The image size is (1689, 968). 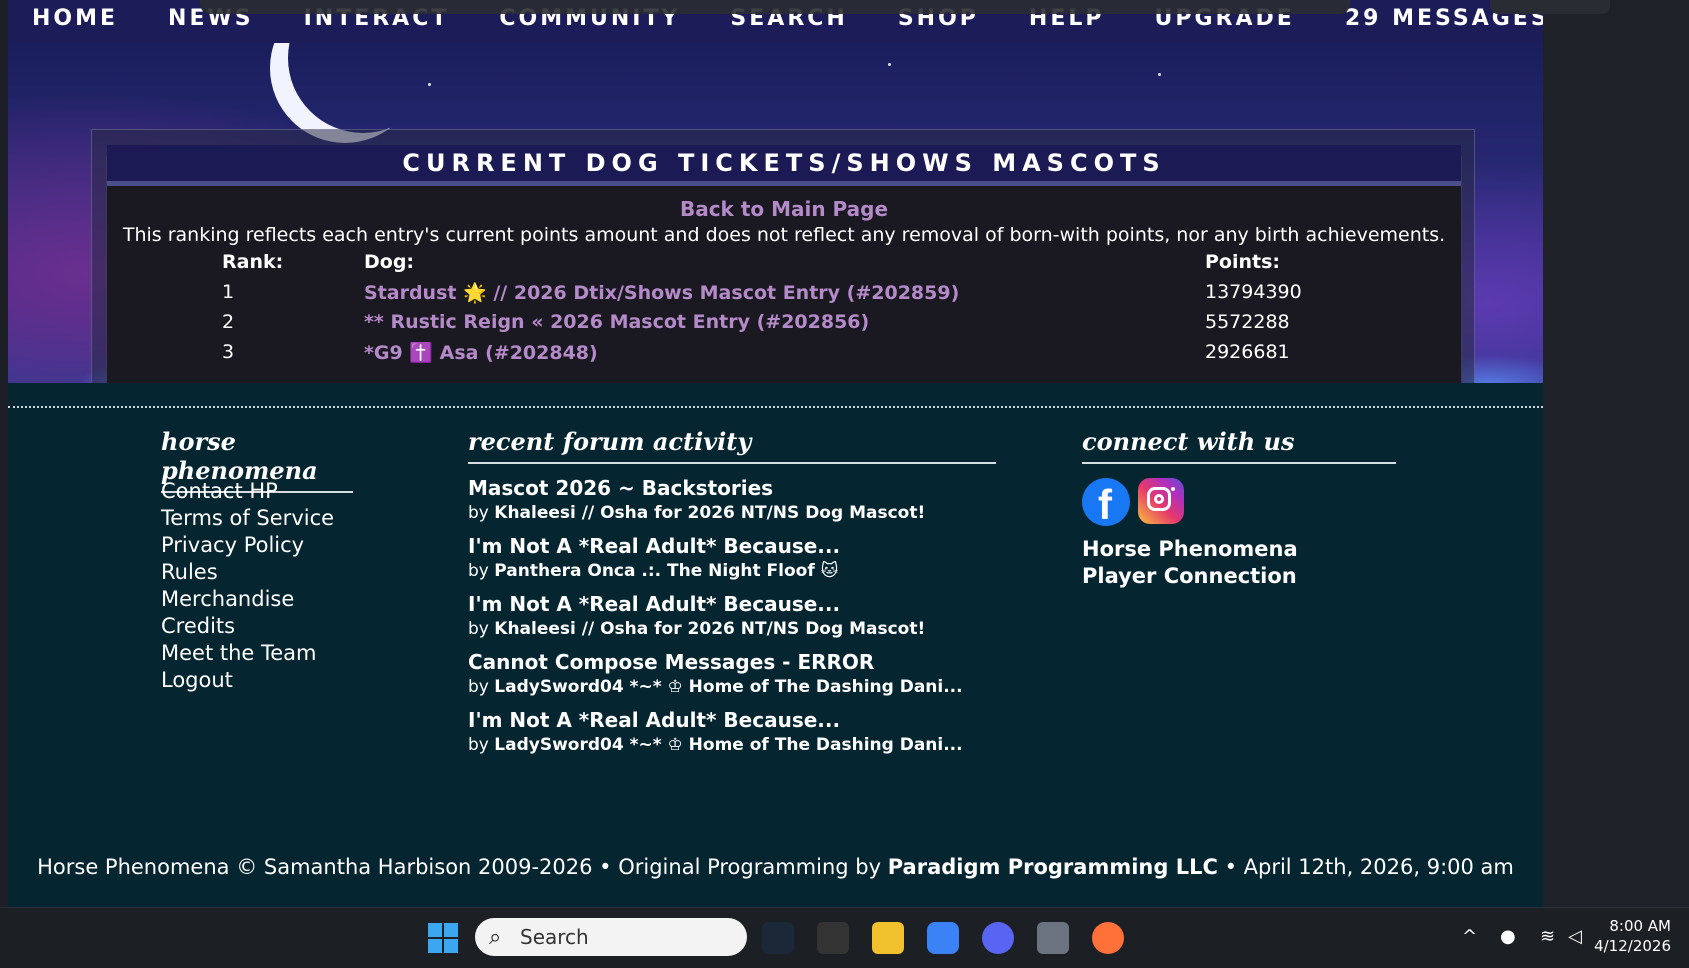 I want to click on dog-link: *G9 ✝️ Asa (#202848), so click(x=764, y=352).